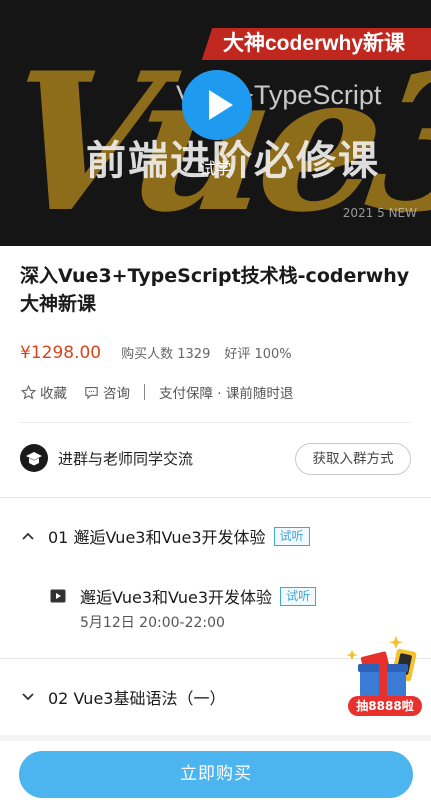 Image resolution: width=431 pixels, height=800 pixels. What do you see at coordinates (152, 623) in the screenshot?
I see `lesson-time: 5月12日 20:00-22:00` at bounding box center [152, 623].